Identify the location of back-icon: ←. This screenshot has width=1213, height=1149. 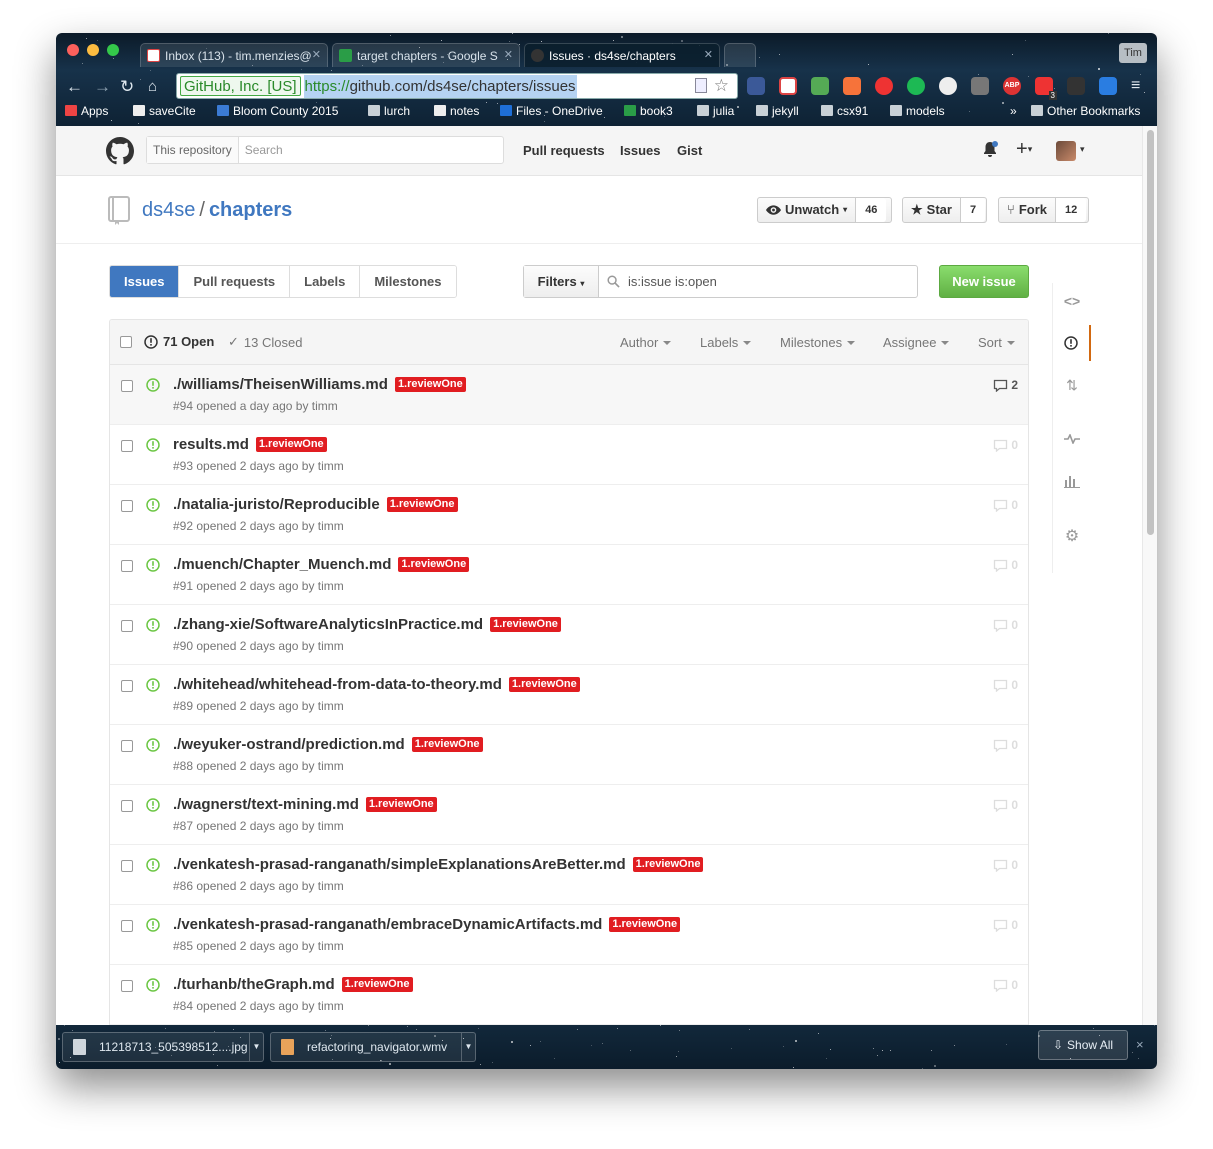
(74, 87).